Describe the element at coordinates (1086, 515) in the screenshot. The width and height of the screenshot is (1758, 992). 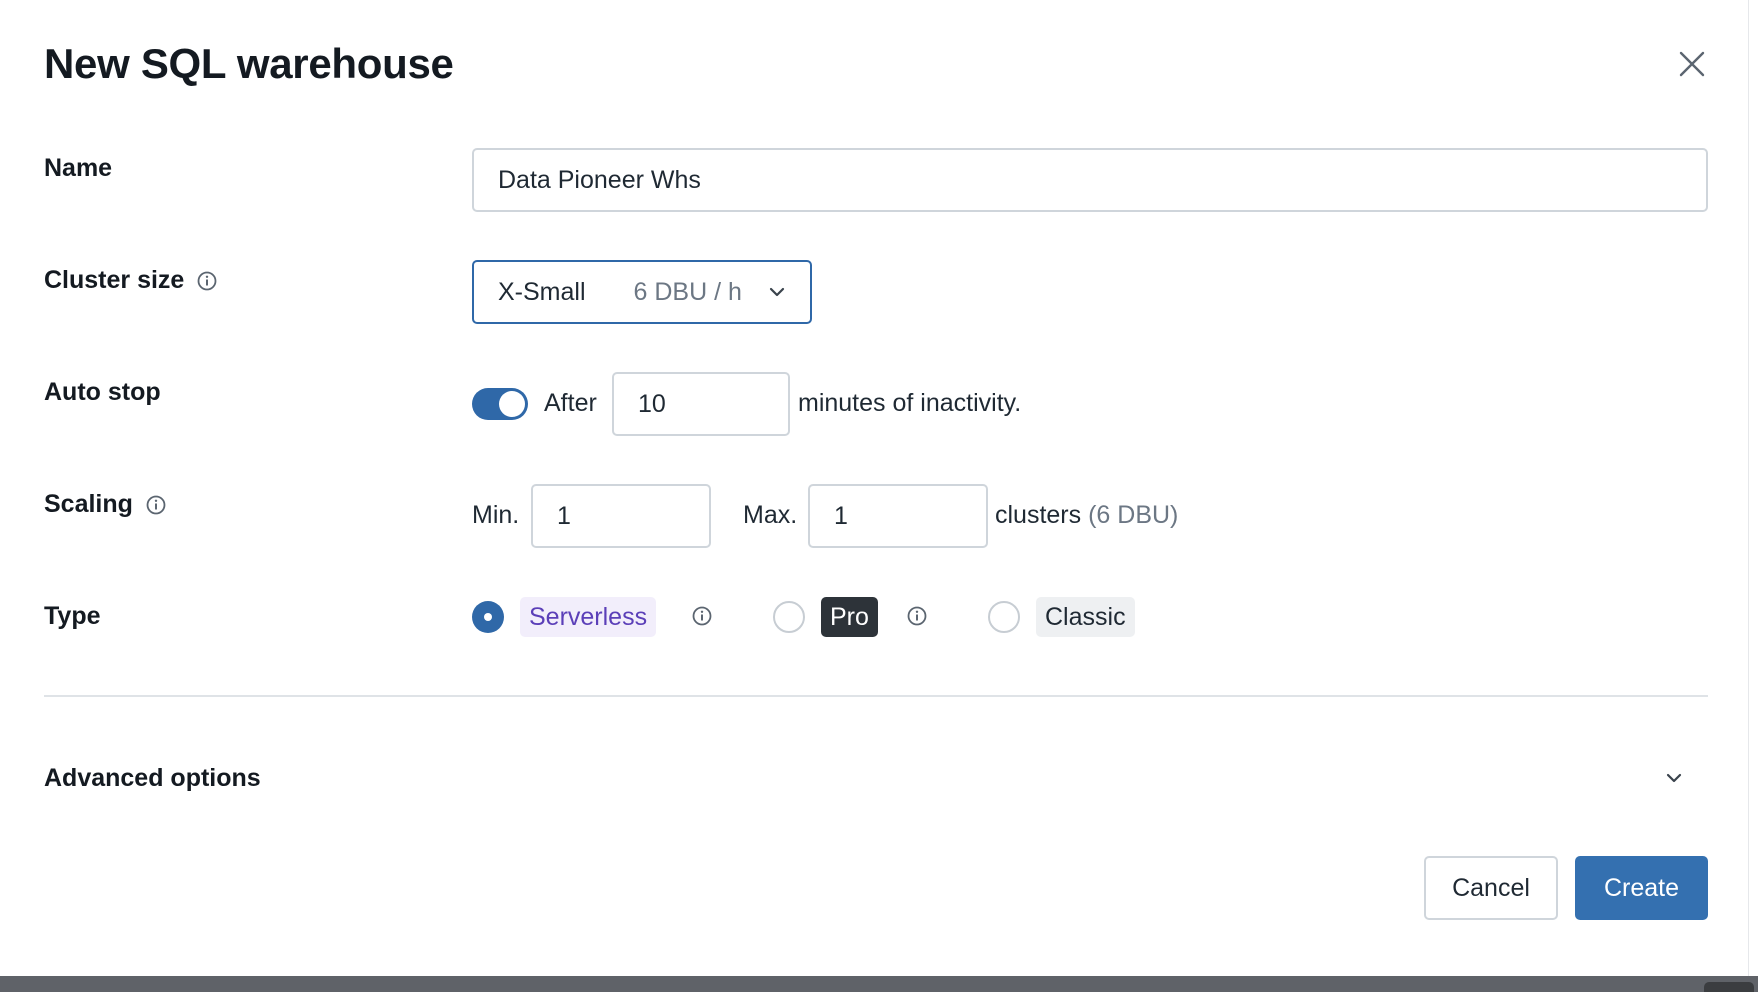
I see `scaling-suffix: clusters (6 DBU)` at that location.